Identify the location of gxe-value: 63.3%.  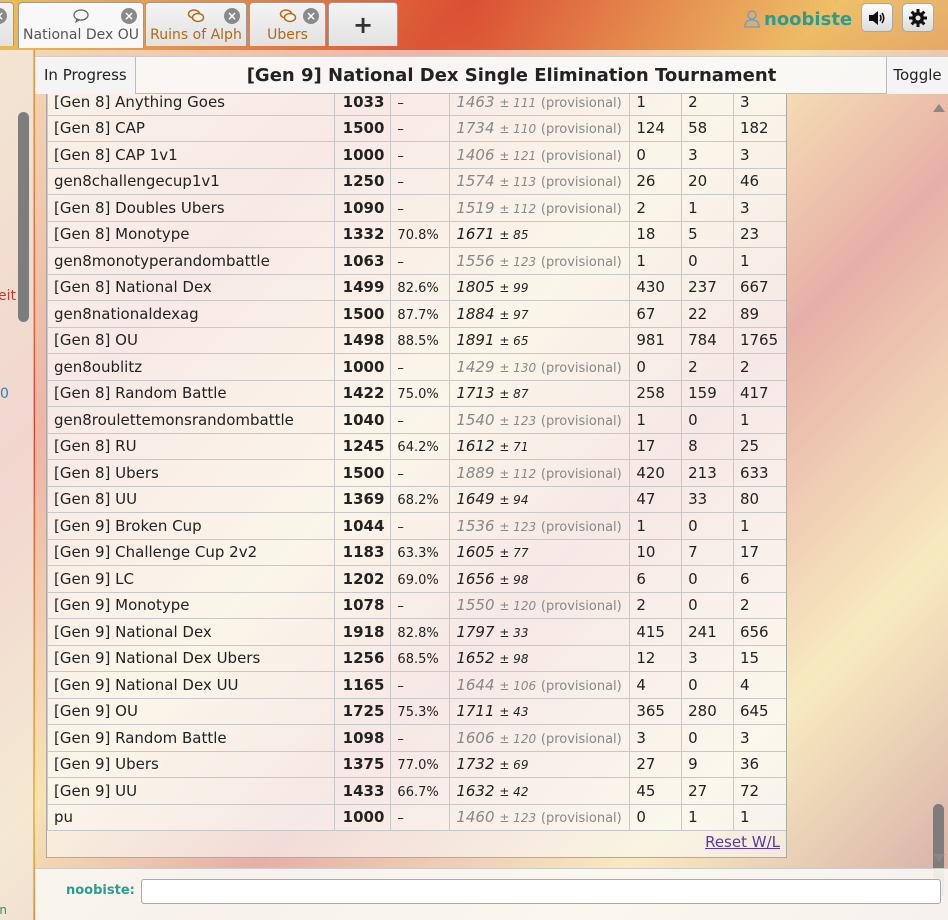
(418, 554).